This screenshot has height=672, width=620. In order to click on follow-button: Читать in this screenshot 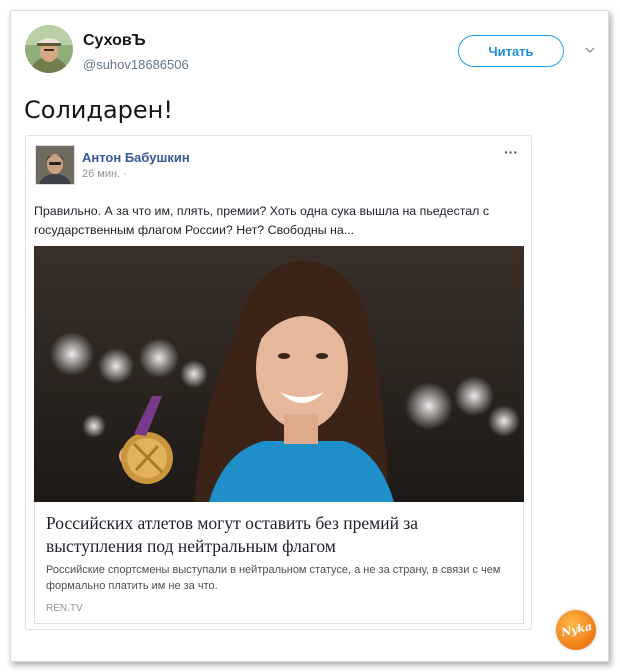, I will do `click(511, 51)`.